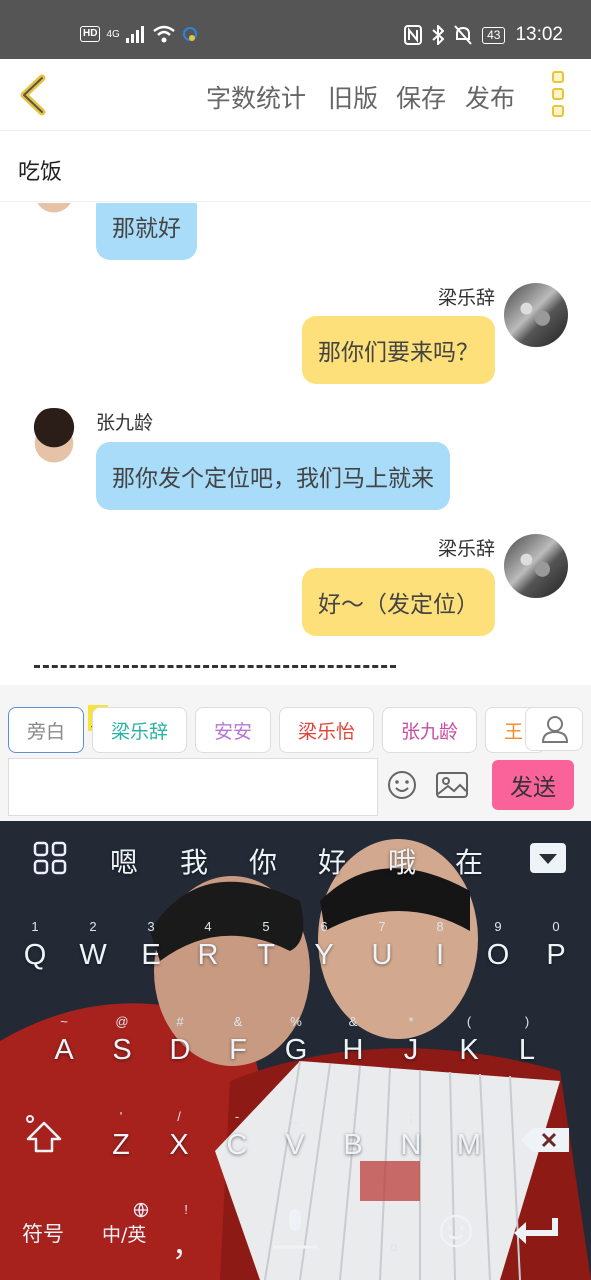 This screenshot has height=1280, width=591. Describe the element at coordinates (179, 1145) in the screenshot. I see `key-x: X` at that location.